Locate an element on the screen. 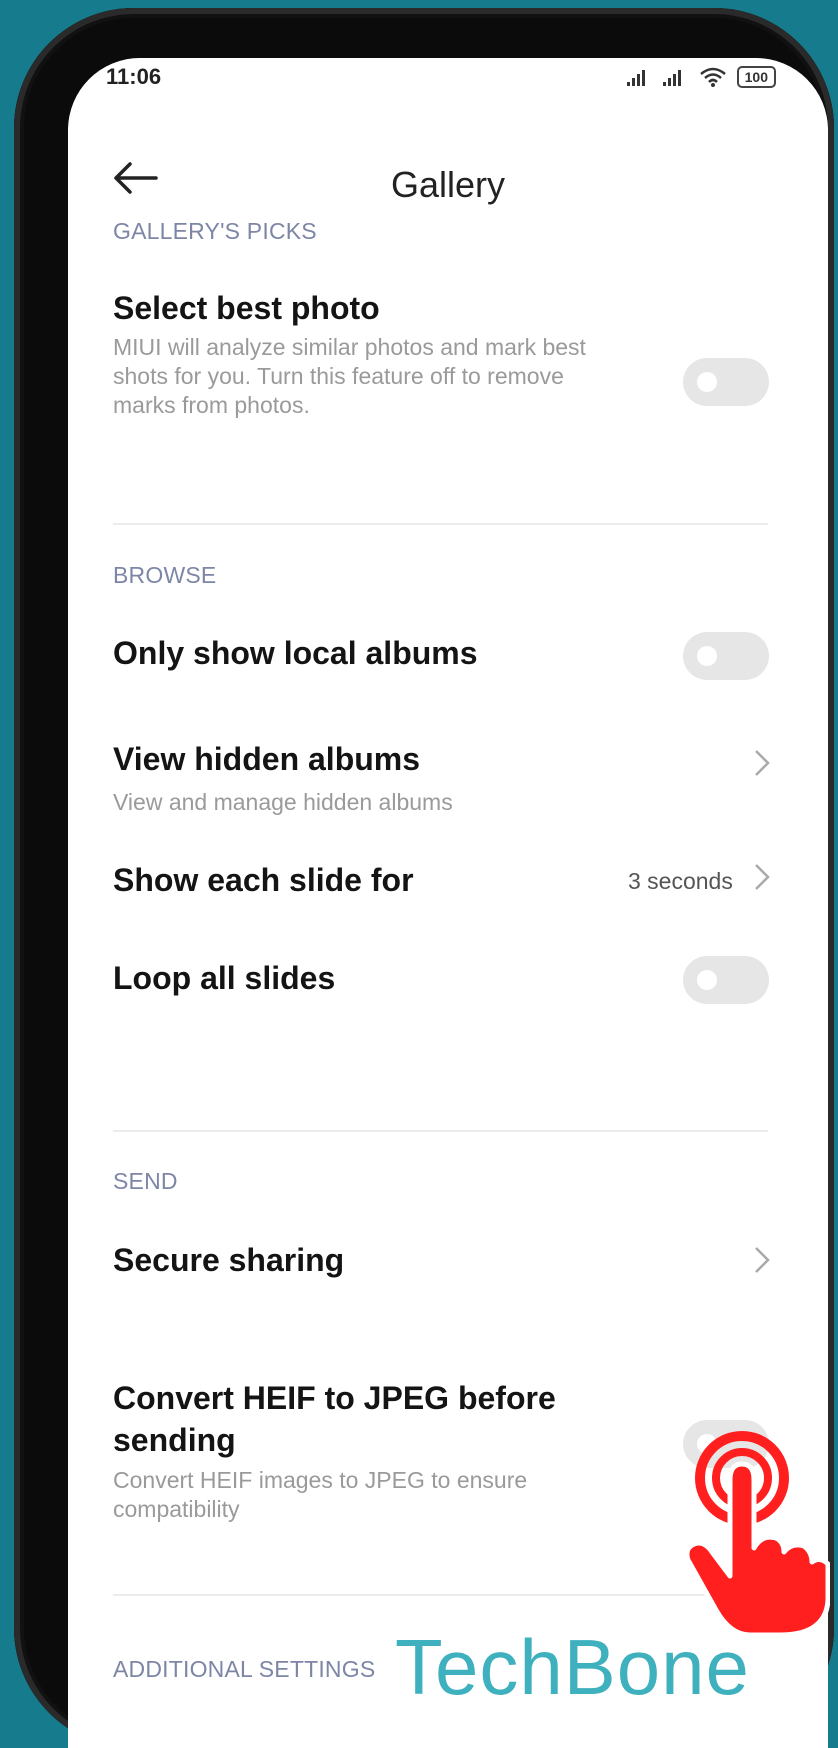 The height and width of the screenshot is (1748, 838). section-label-browse: BROWSE is located at coordinates (165, 575).